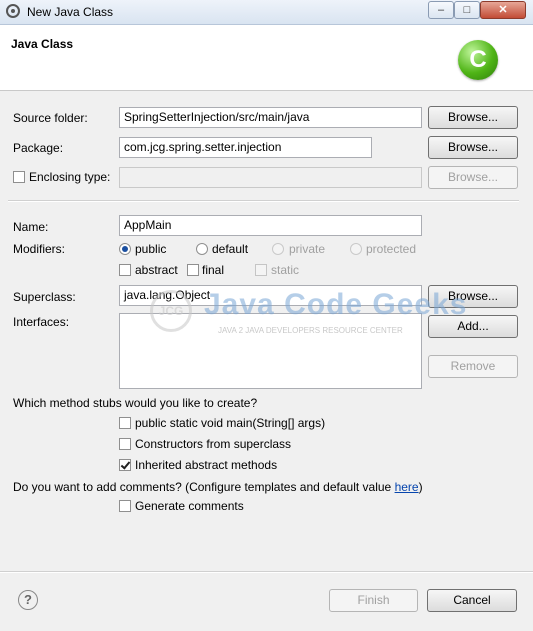  Describe the element at coordinates (373, 600) in the screenshot. I see `finish-button: Finish` at that location.